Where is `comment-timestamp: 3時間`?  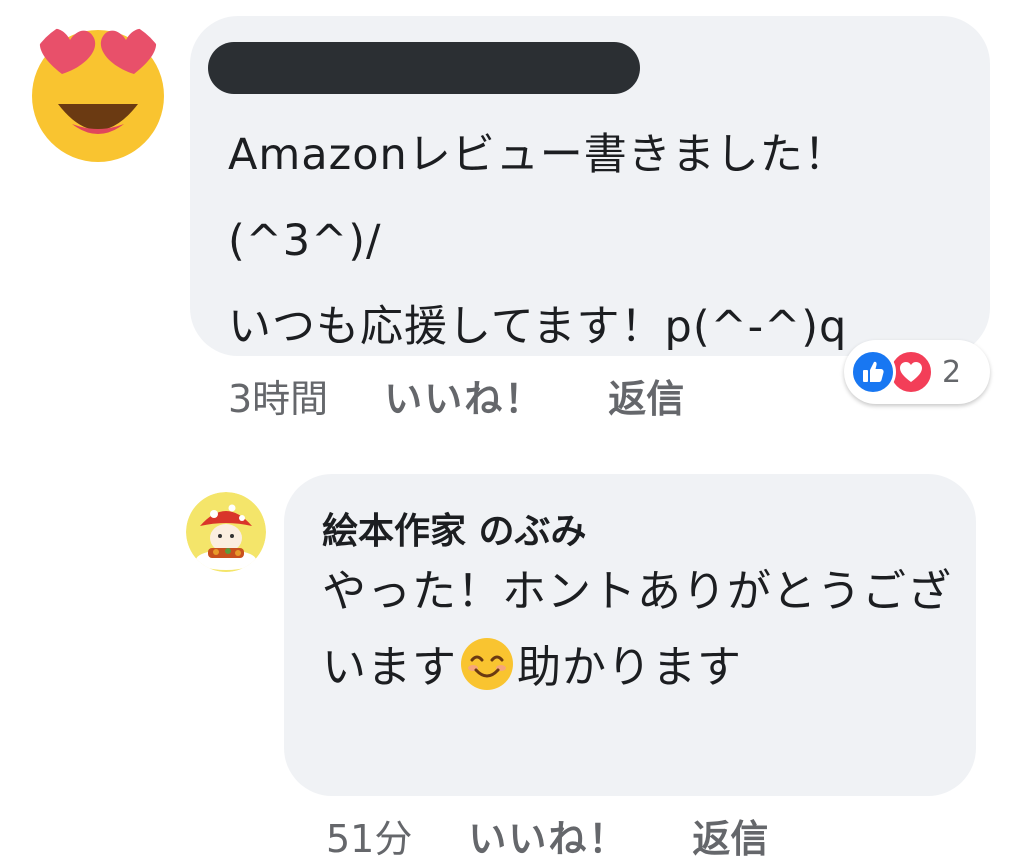
comment-timestamp: 3時間 is located at coordinates (278, 395).